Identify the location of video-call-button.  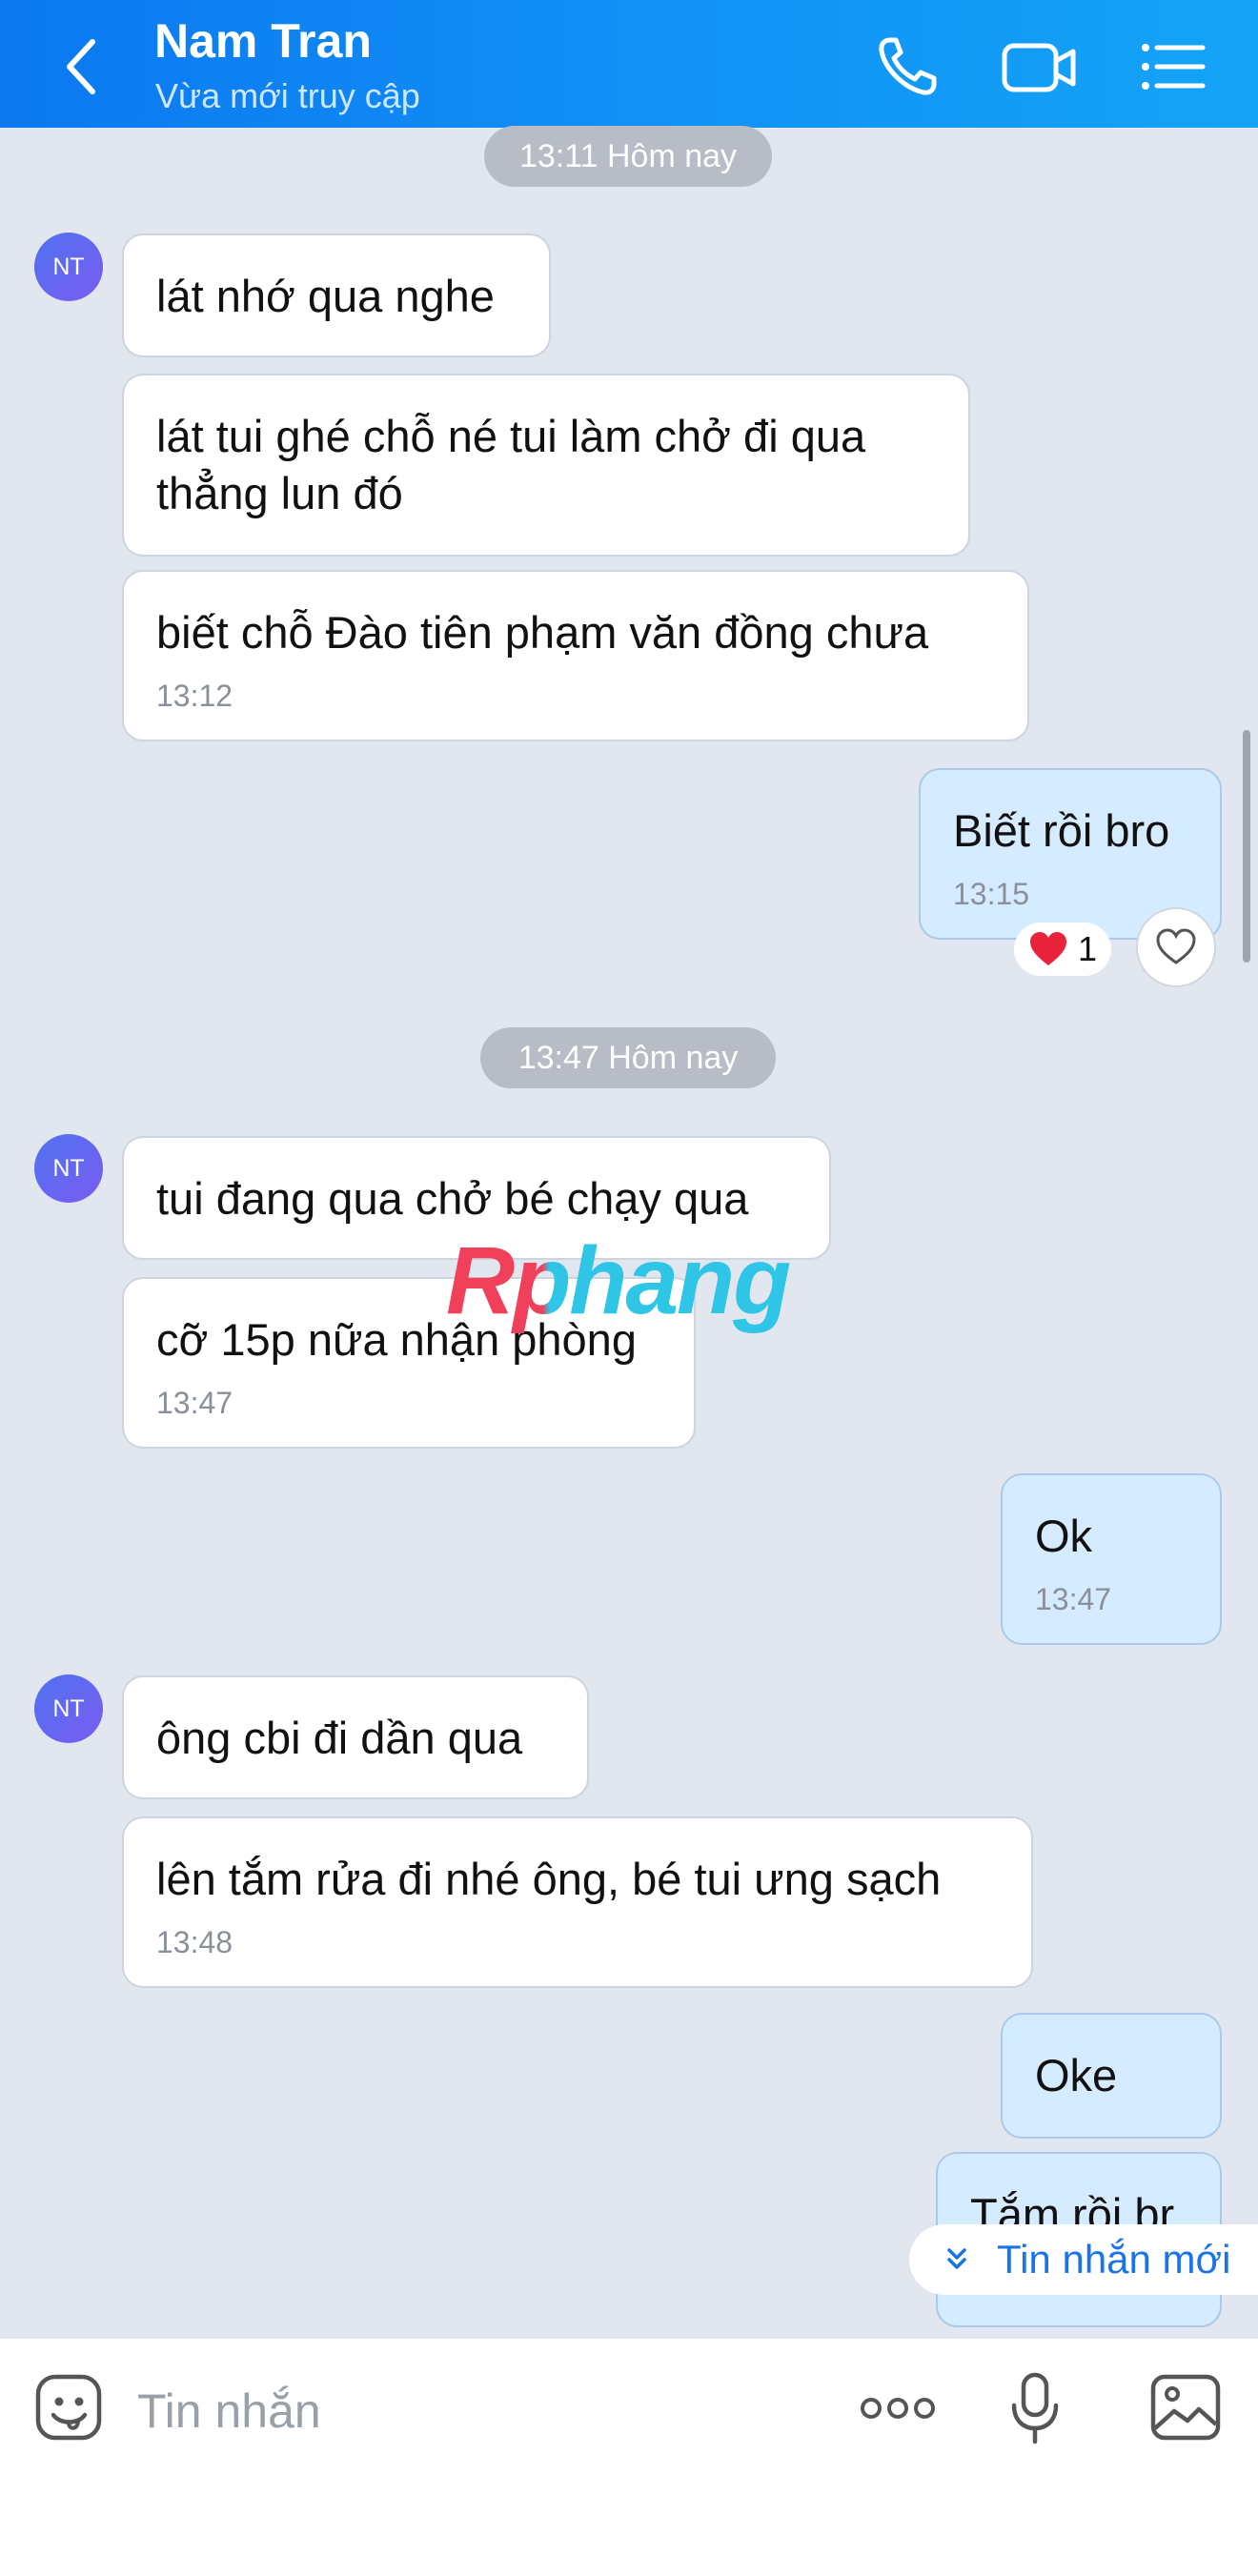
(1037, 66).